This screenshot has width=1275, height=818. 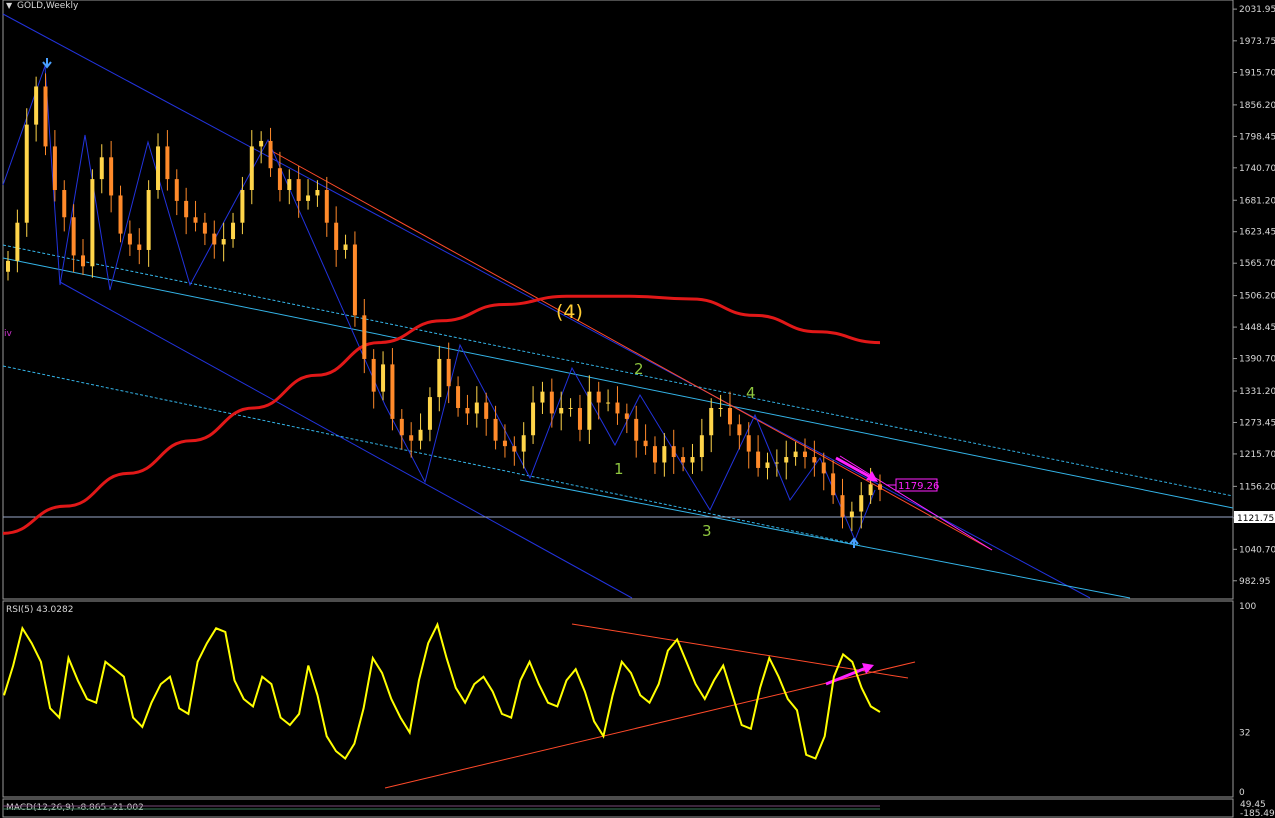 What do you see at coordinates (48, 6) in the screenshot?
I see `chart-title: GOLD,Weekly` at bounding box center [48, 6].